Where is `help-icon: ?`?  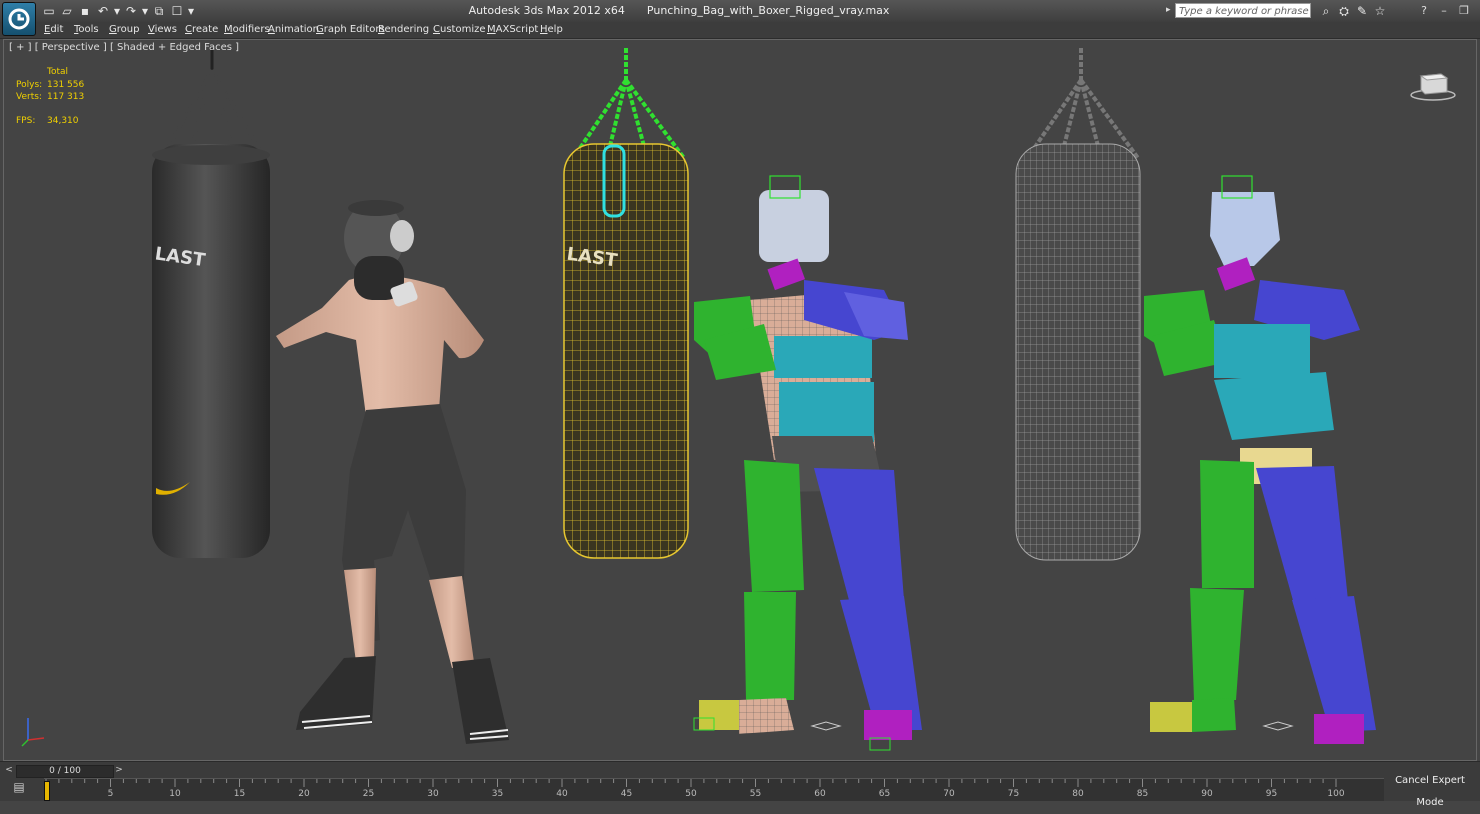 help-icon: ? is located at coordinates (1424, 11).